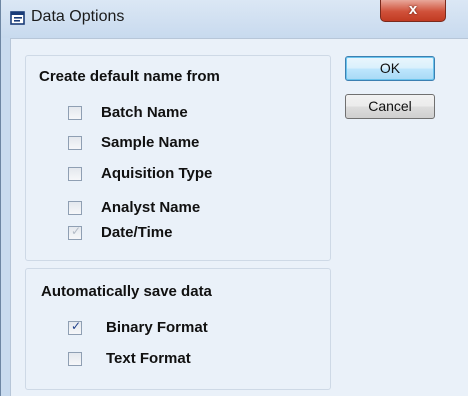  What do you see at coordinates (390, 106) in the screenshot?
I see `cancel-button: Cancel` at bounding box center [390, 106].